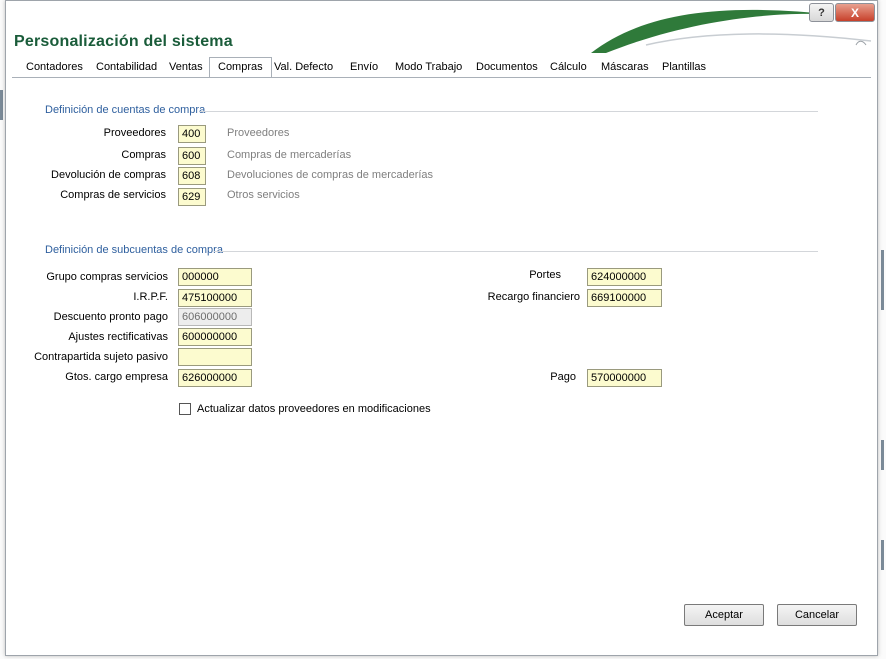  What do you see at coordinates (364, 67) in the screenshot?
I see `tab-envio: Envío` at bounding box center [364, 67].